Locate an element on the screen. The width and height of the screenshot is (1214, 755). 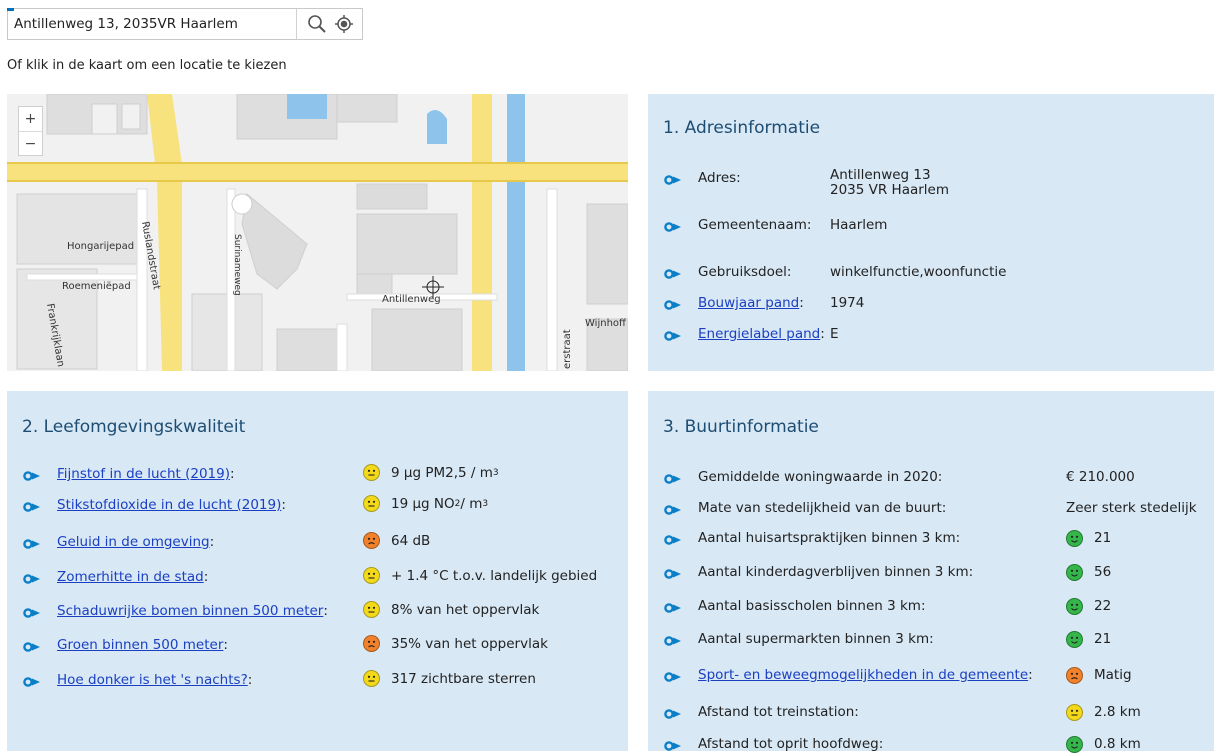
street-label-antillenweg: Antillenweg is located at coordinates (411, 299).